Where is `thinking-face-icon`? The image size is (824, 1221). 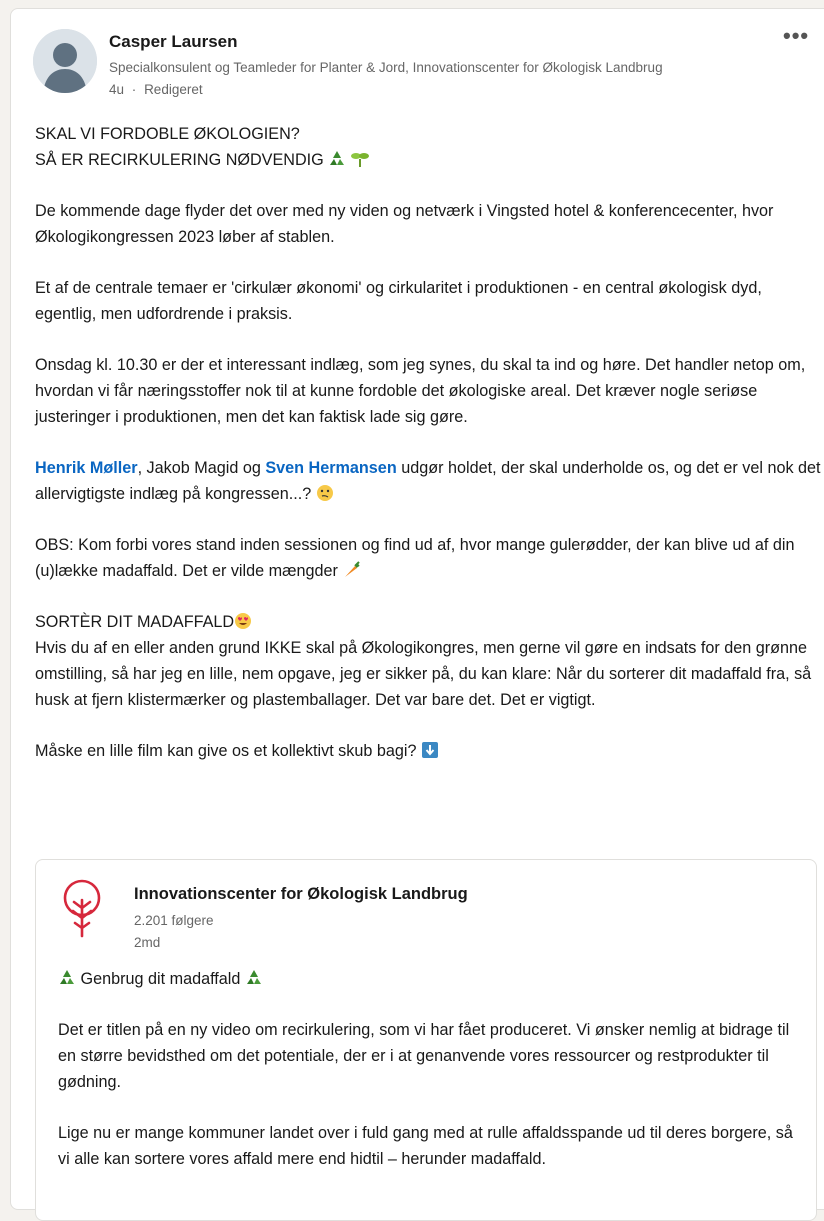 thinking-face-icon is located at coordinates (324, 493).